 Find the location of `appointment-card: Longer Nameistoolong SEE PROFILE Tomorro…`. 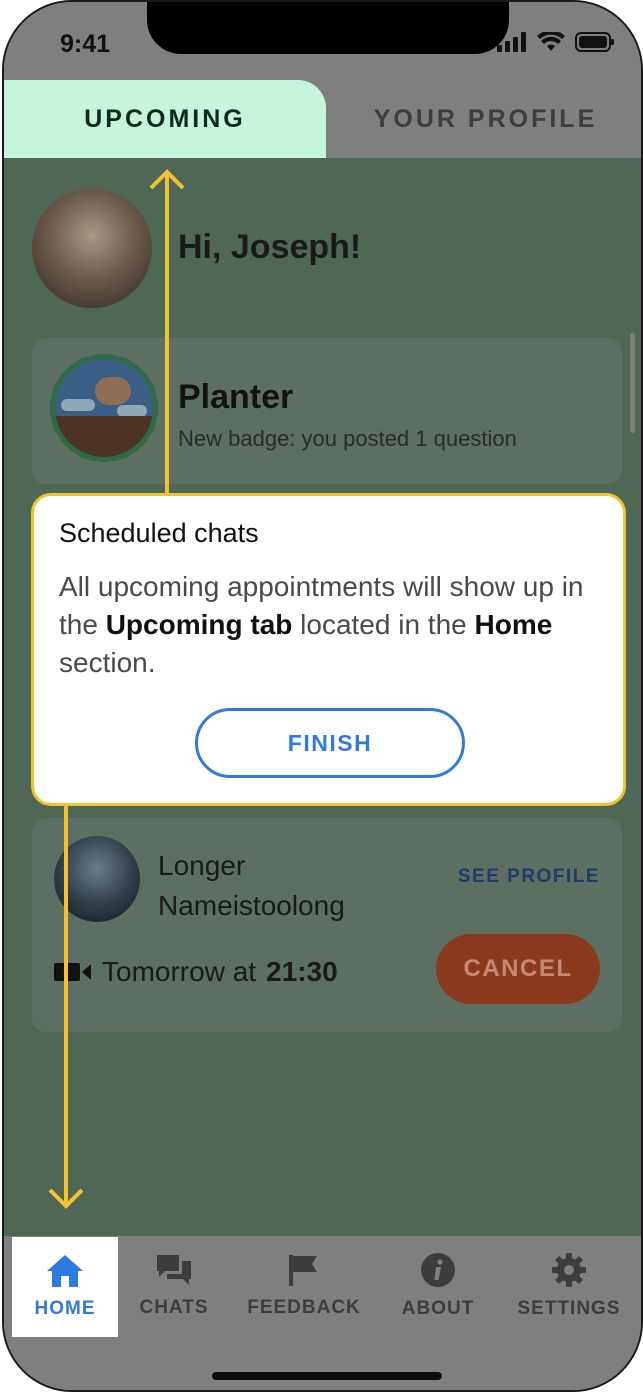

appointment-card: Longer Nameistoolong SEE PROFILE Tomorro… is located at coordinates (327, 925).